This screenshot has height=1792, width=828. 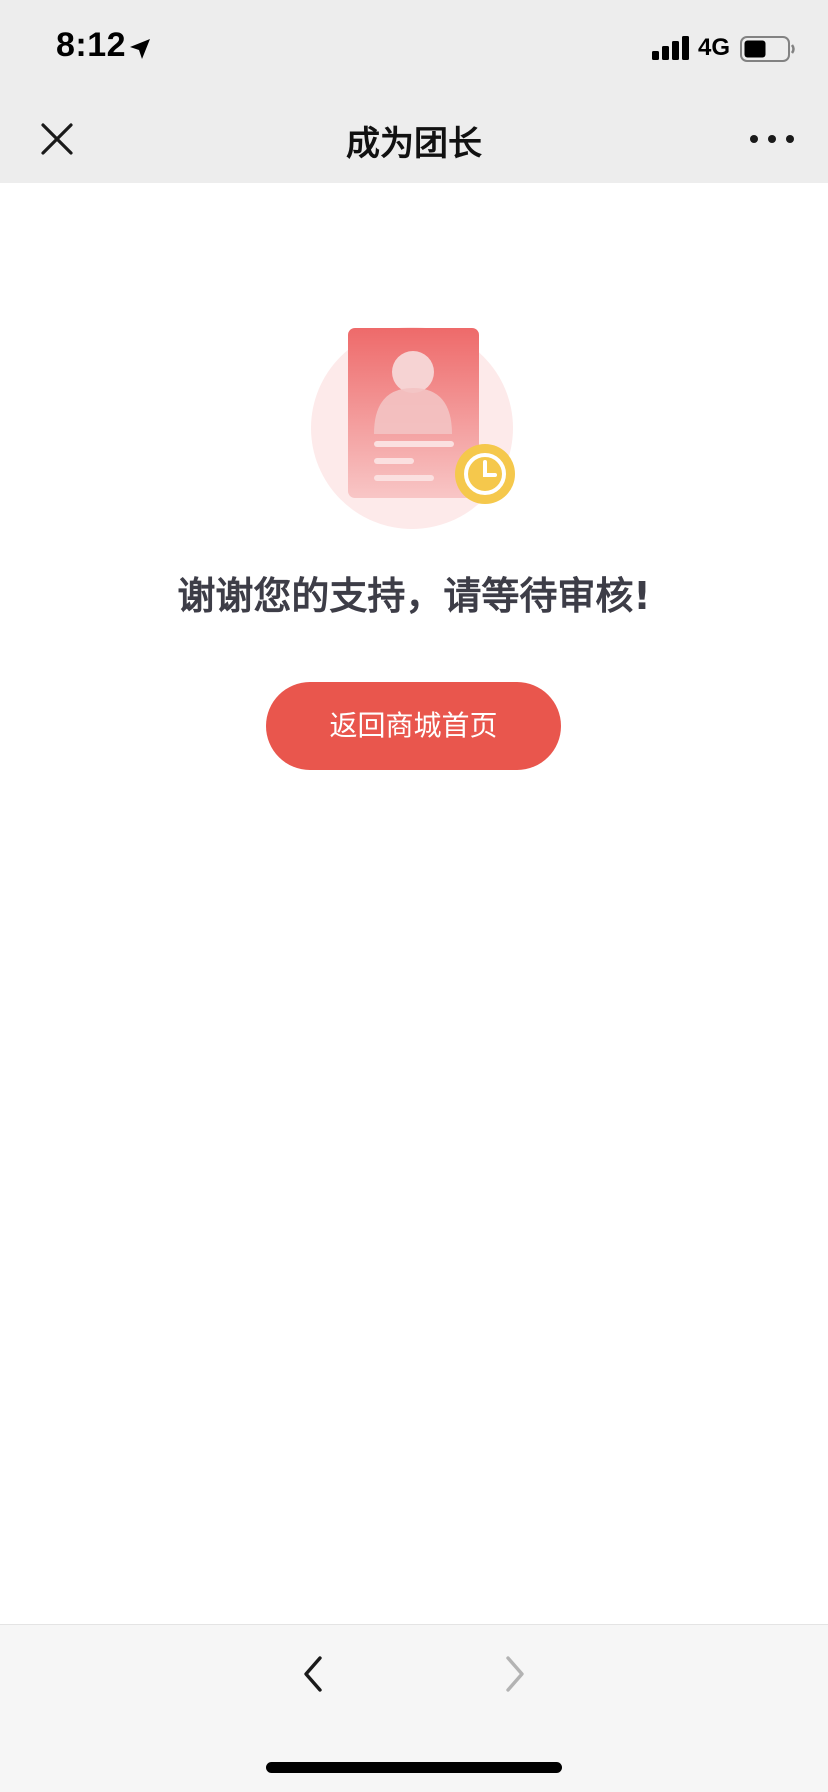 What do you see at coordinates (91, 45) in the screenshot?
I see `status-time: 8:12` at bounding box center [91, 45].